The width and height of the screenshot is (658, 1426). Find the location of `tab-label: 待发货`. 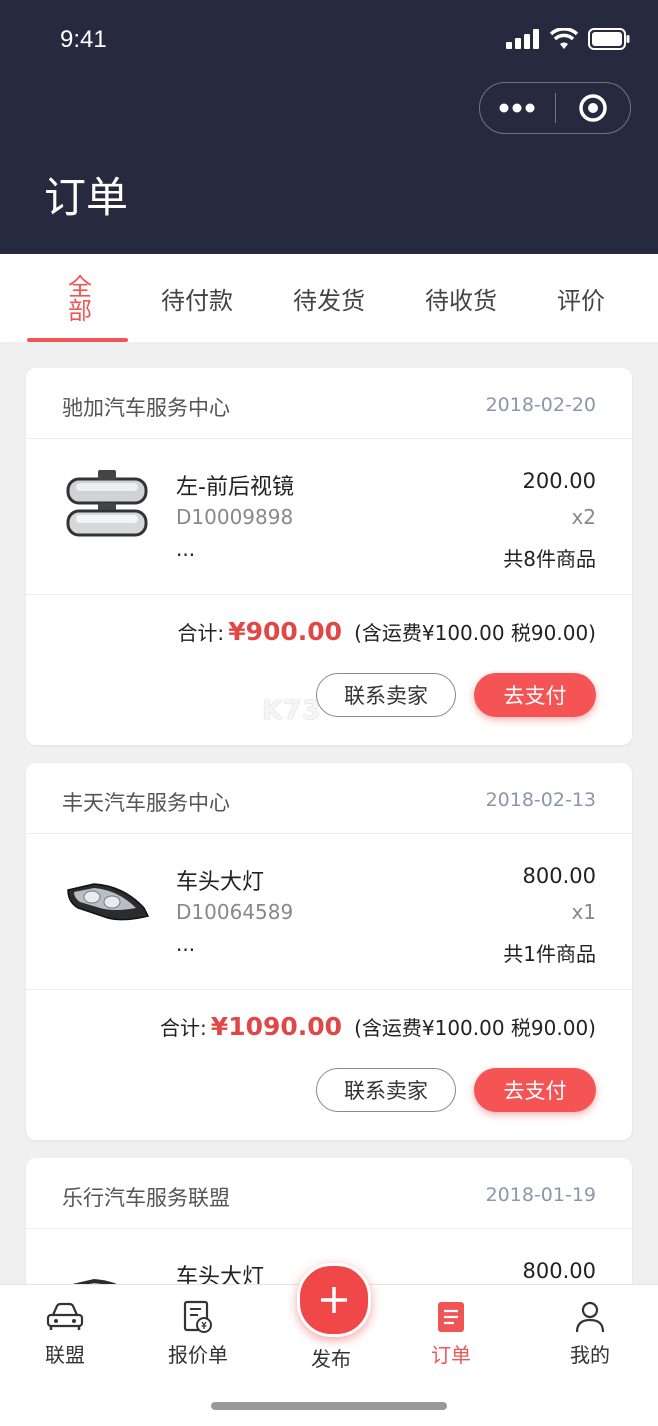

tab-label: 待发货 is located at coordinates (329, 300).